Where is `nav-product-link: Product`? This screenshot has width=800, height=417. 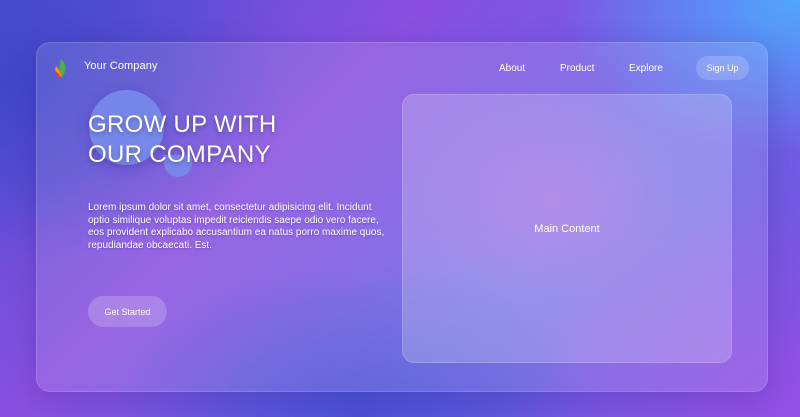 nav-product-link: Product is located at coordinates (577, 68).